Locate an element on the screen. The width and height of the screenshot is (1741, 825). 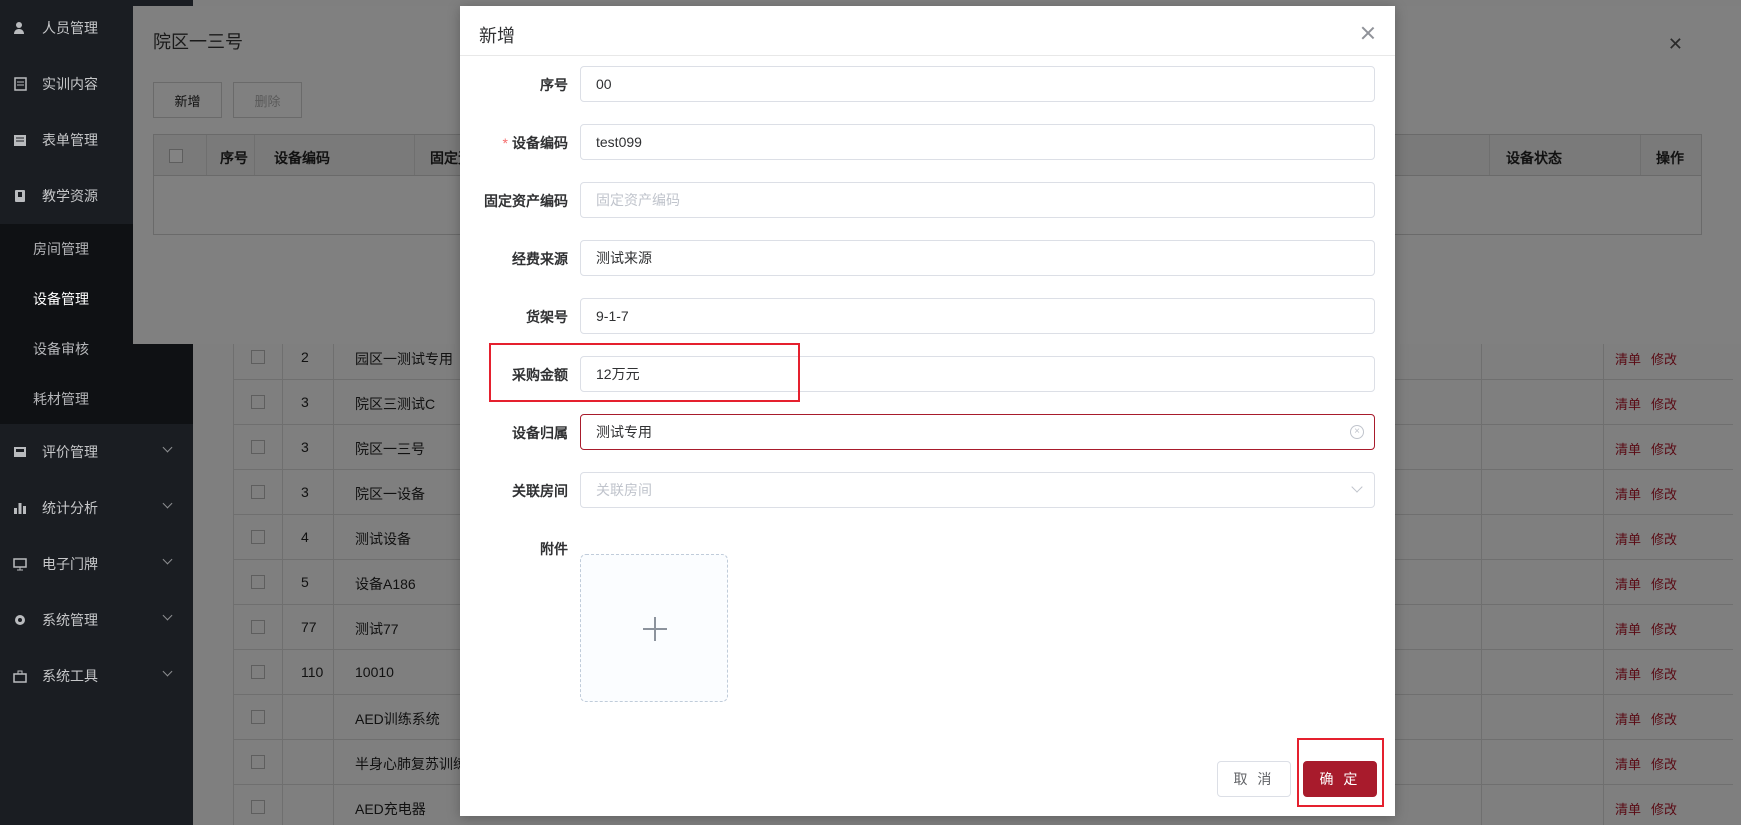
form-row-serial: 序号 is located at coordinates (927, 84).